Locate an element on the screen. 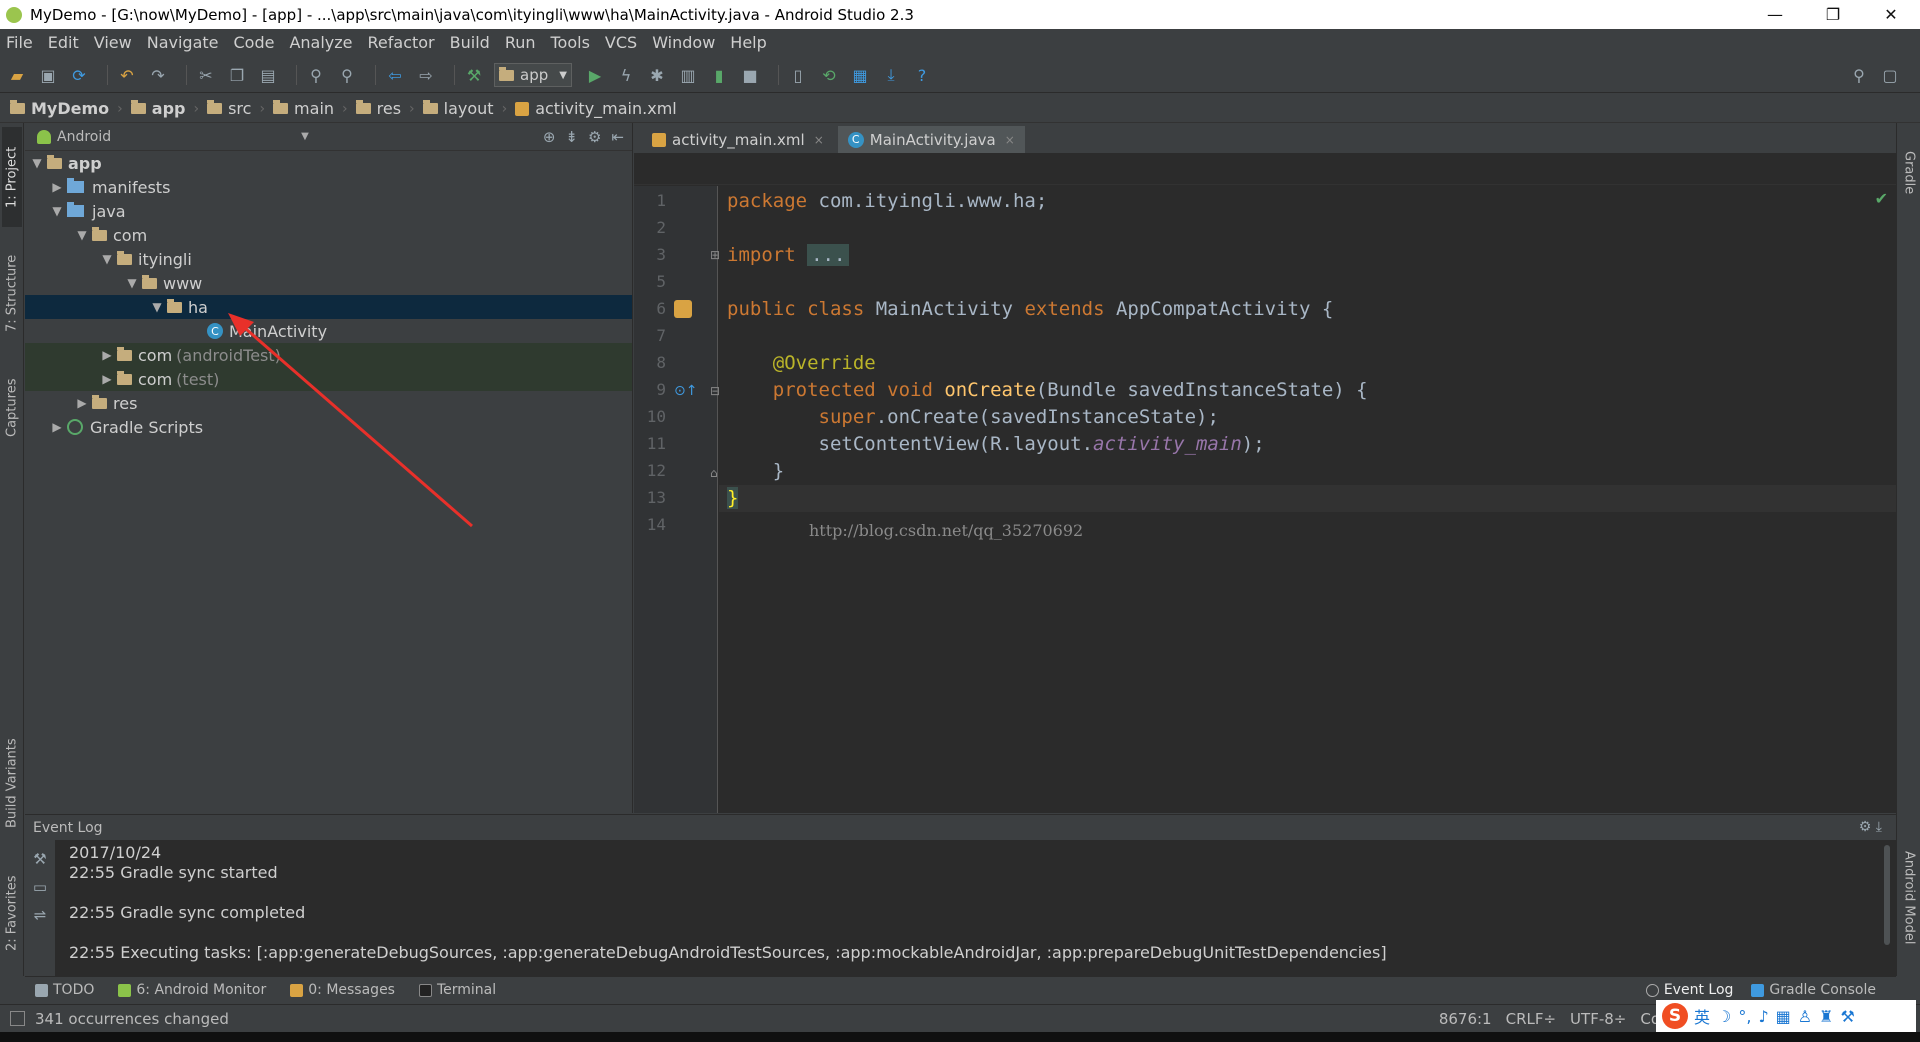  tree-node-gradle-scripts: ▶ Gradle Scripts is located at coordinates (328, 427).